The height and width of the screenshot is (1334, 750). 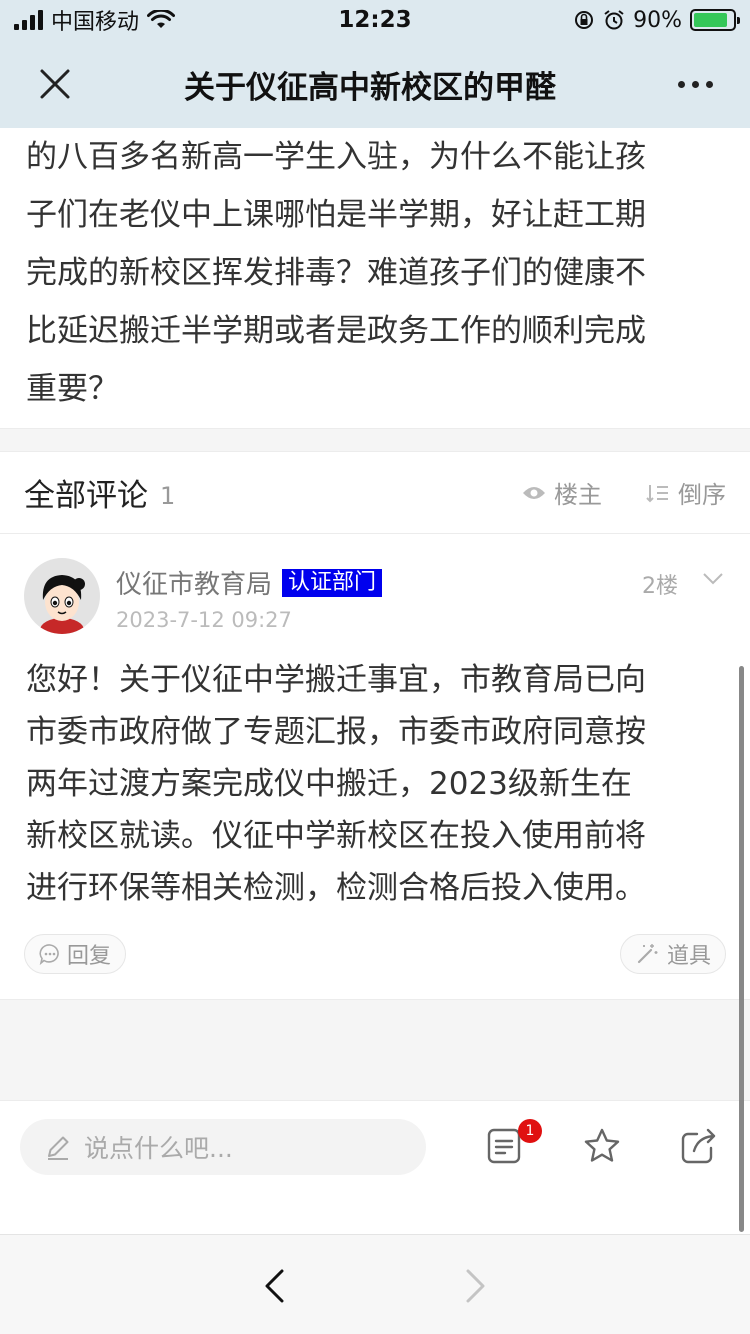 I want to click on close-button, so click(x=55, y=84).